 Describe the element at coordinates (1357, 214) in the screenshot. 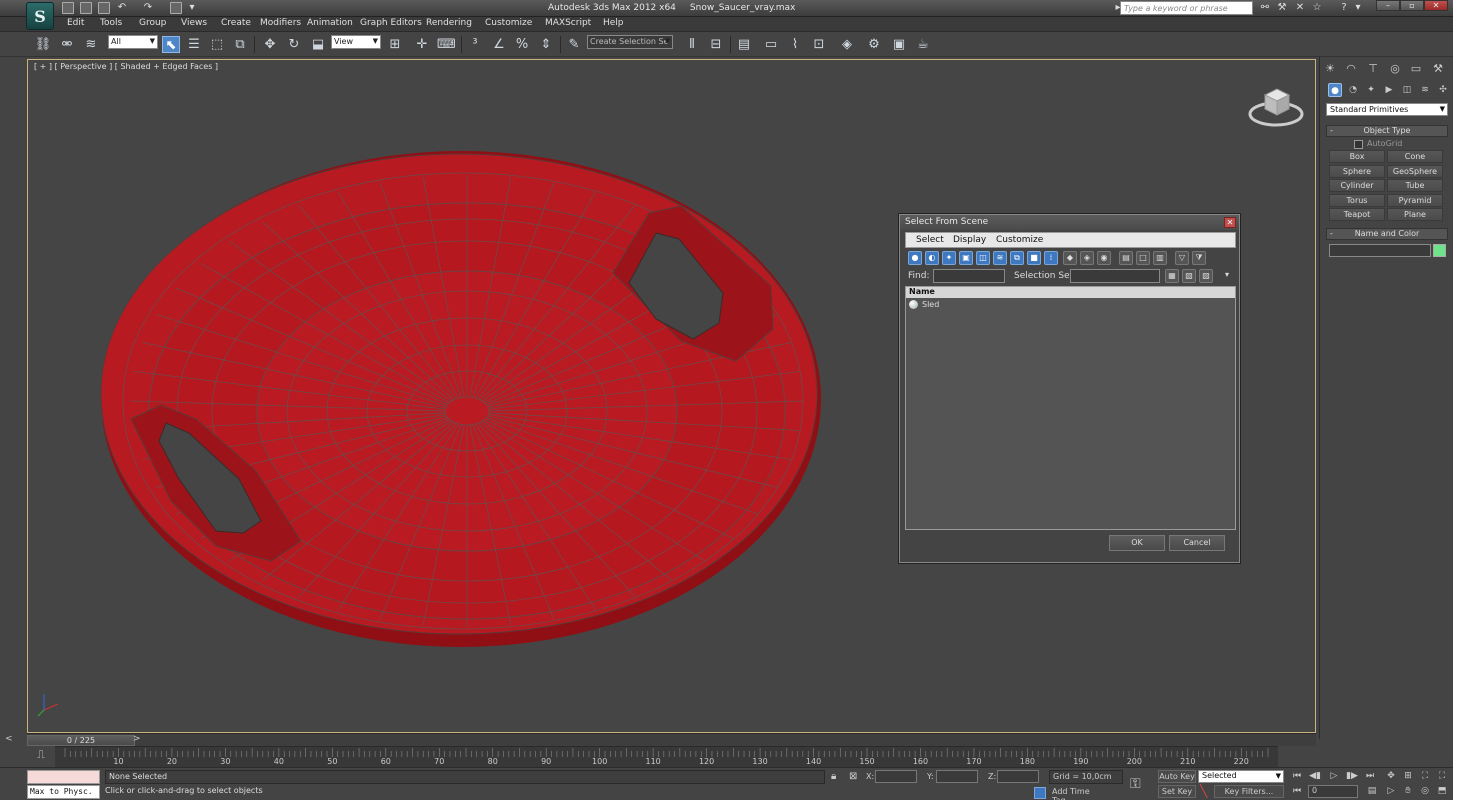

I see `teapot-button: Teapot` at that location.